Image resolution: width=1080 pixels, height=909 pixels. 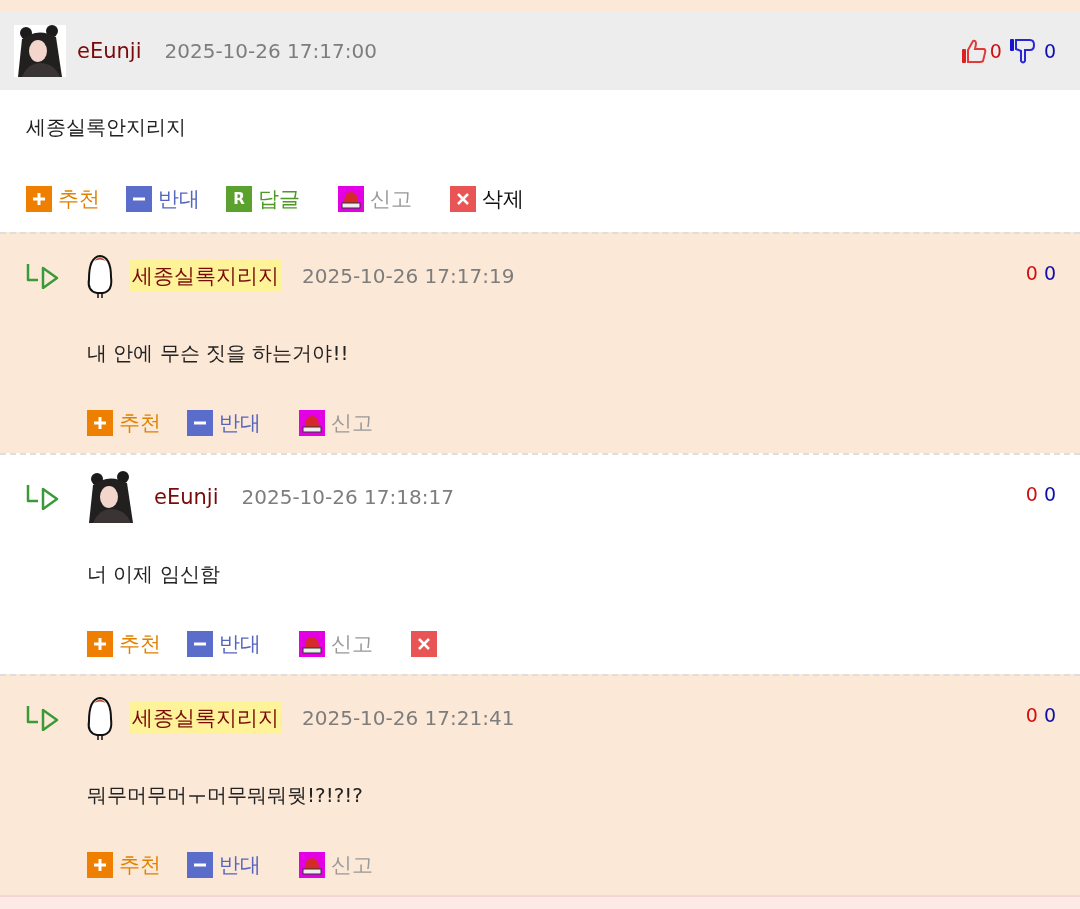 I want to click on reply-badge: R, so click(x=239, y=199).